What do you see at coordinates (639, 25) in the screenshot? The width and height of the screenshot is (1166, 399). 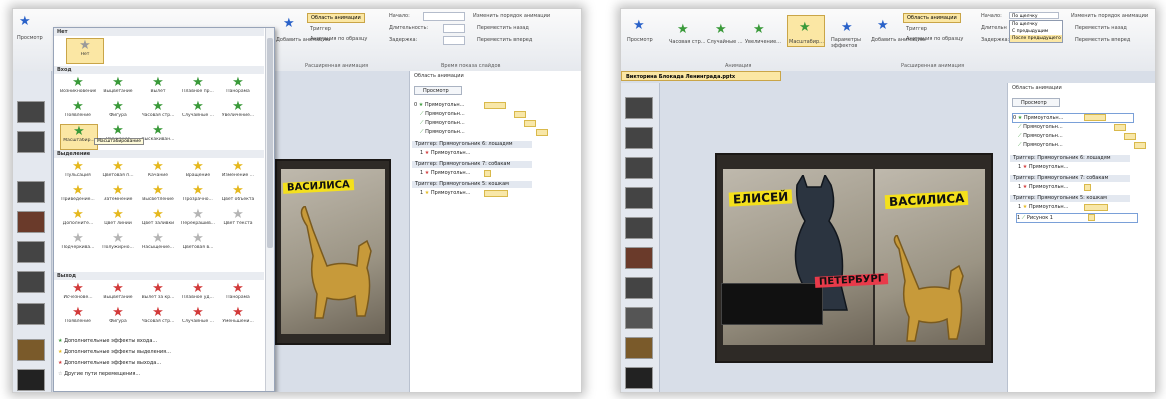 I see `preview-icon: ★` at bounding box center [639, 25].